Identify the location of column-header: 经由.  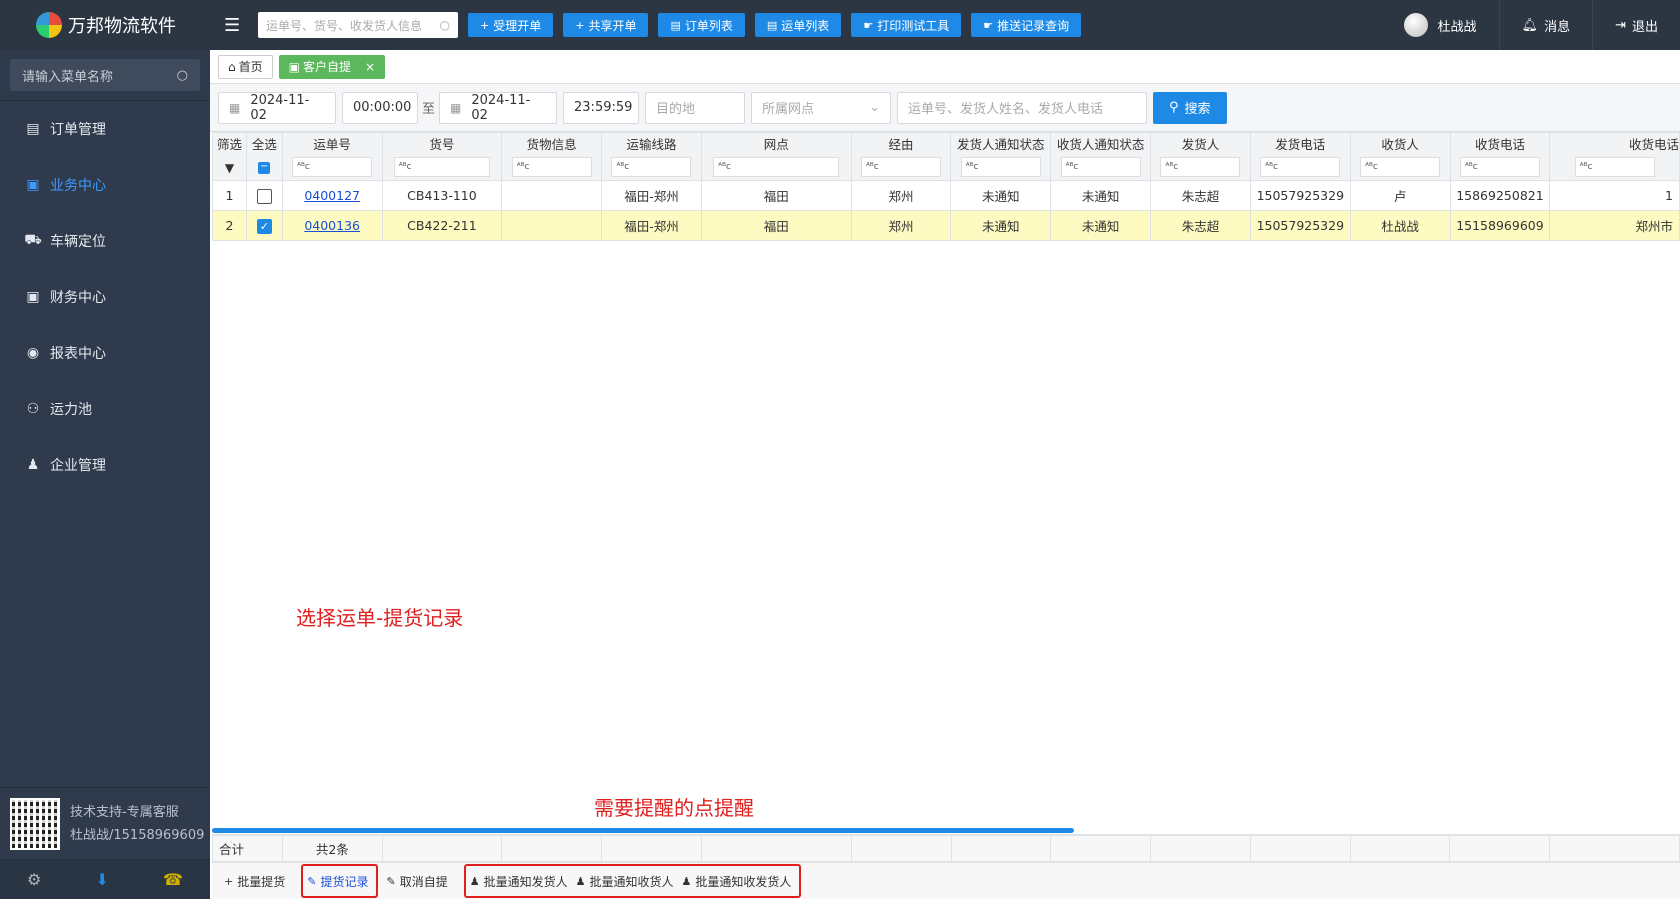
(901, 143).